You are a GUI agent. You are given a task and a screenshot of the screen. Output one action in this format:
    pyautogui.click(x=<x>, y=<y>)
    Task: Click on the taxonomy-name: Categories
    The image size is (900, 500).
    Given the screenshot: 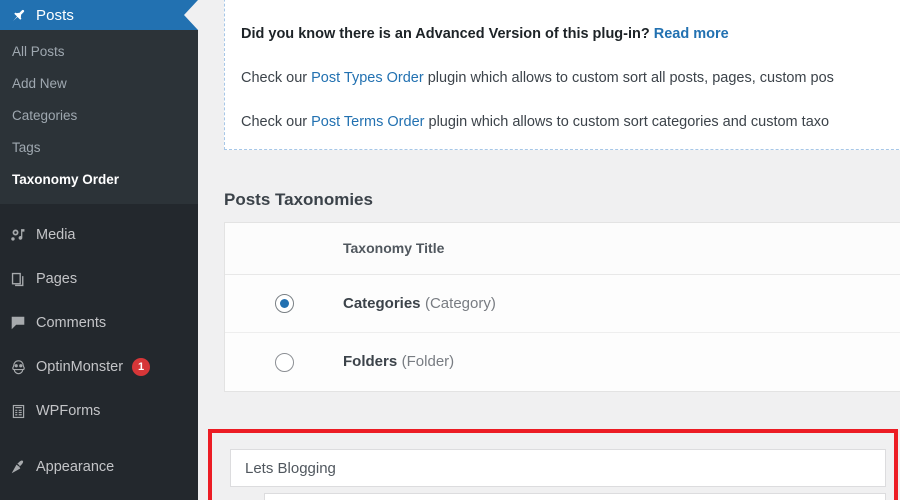 What is the action you would take?
    pyautogui.click(x=382, y=303)
    